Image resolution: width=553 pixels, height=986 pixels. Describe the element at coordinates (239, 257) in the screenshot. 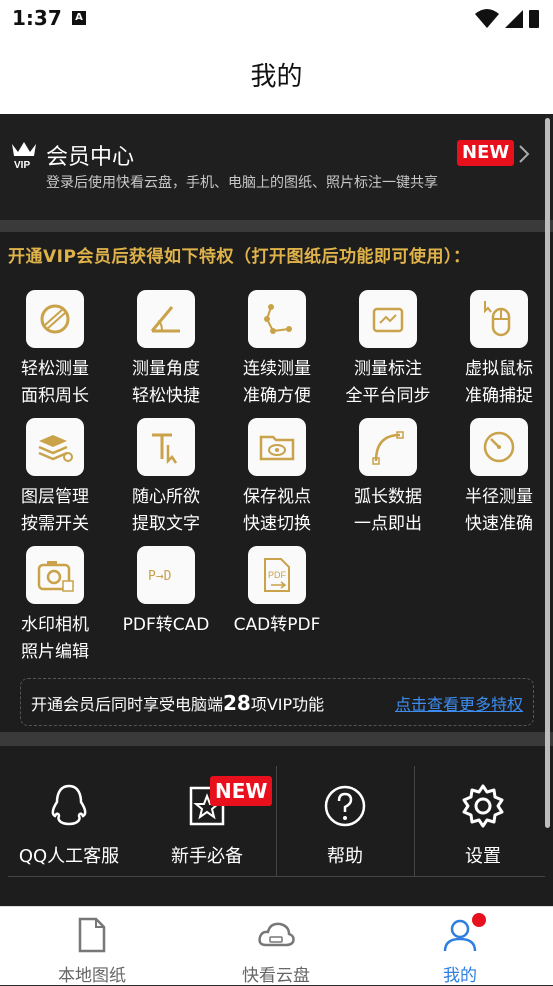

I see `privileges-heading: 开通VIP会员后获得如下特权（打开图纸后功能即可使用）：` at that location.